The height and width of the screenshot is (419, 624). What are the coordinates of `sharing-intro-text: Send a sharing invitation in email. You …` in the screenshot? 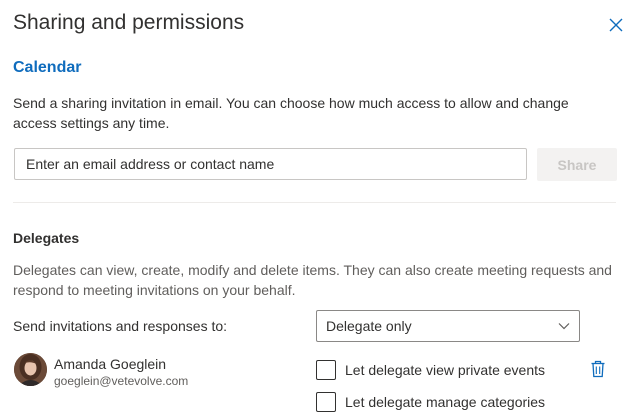 It's located at (291, 113).